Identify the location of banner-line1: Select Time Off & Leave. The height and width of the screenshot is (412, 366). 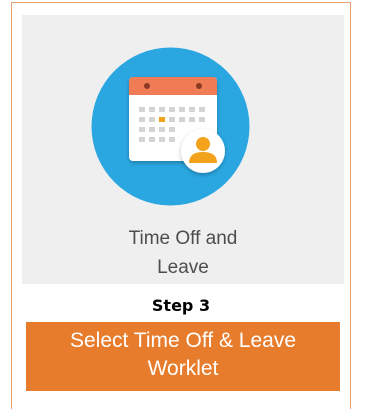
(183, 340).